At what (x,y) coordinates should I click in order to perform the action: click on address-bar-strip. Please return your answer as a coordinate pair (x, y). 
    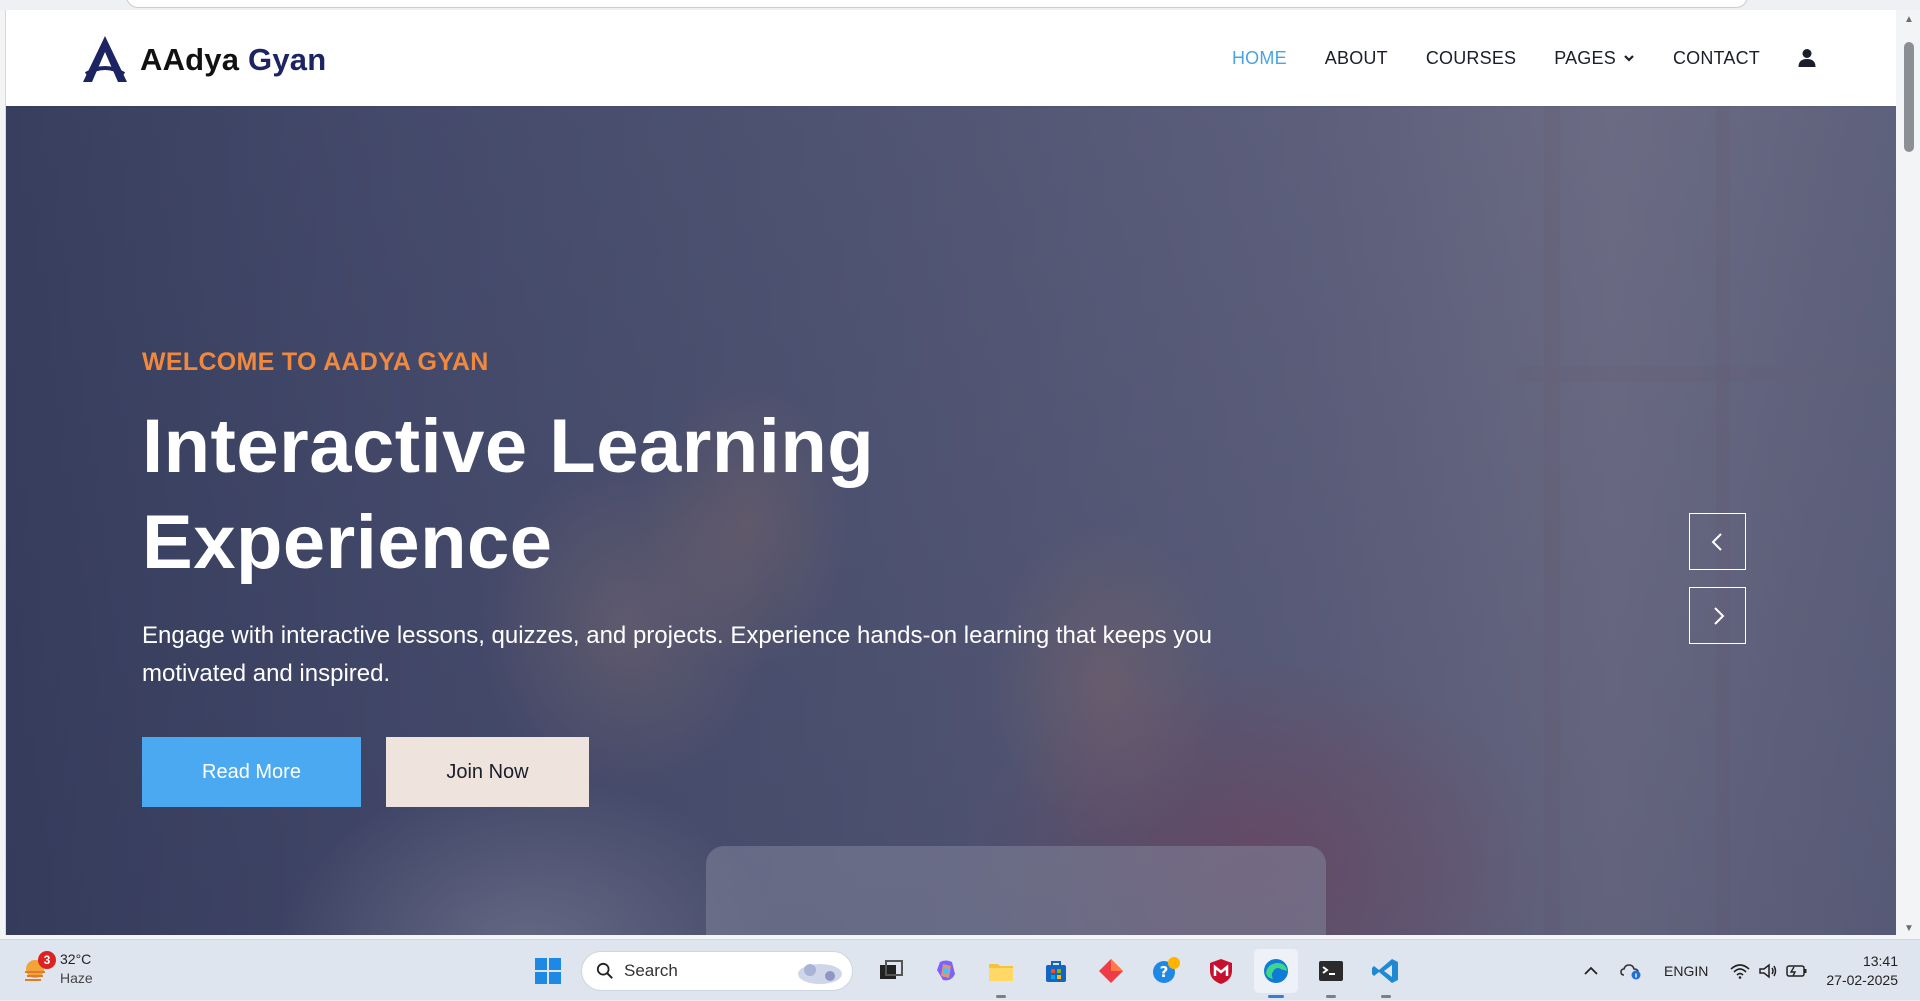
    Looking at the image, I should click on (960, 5).